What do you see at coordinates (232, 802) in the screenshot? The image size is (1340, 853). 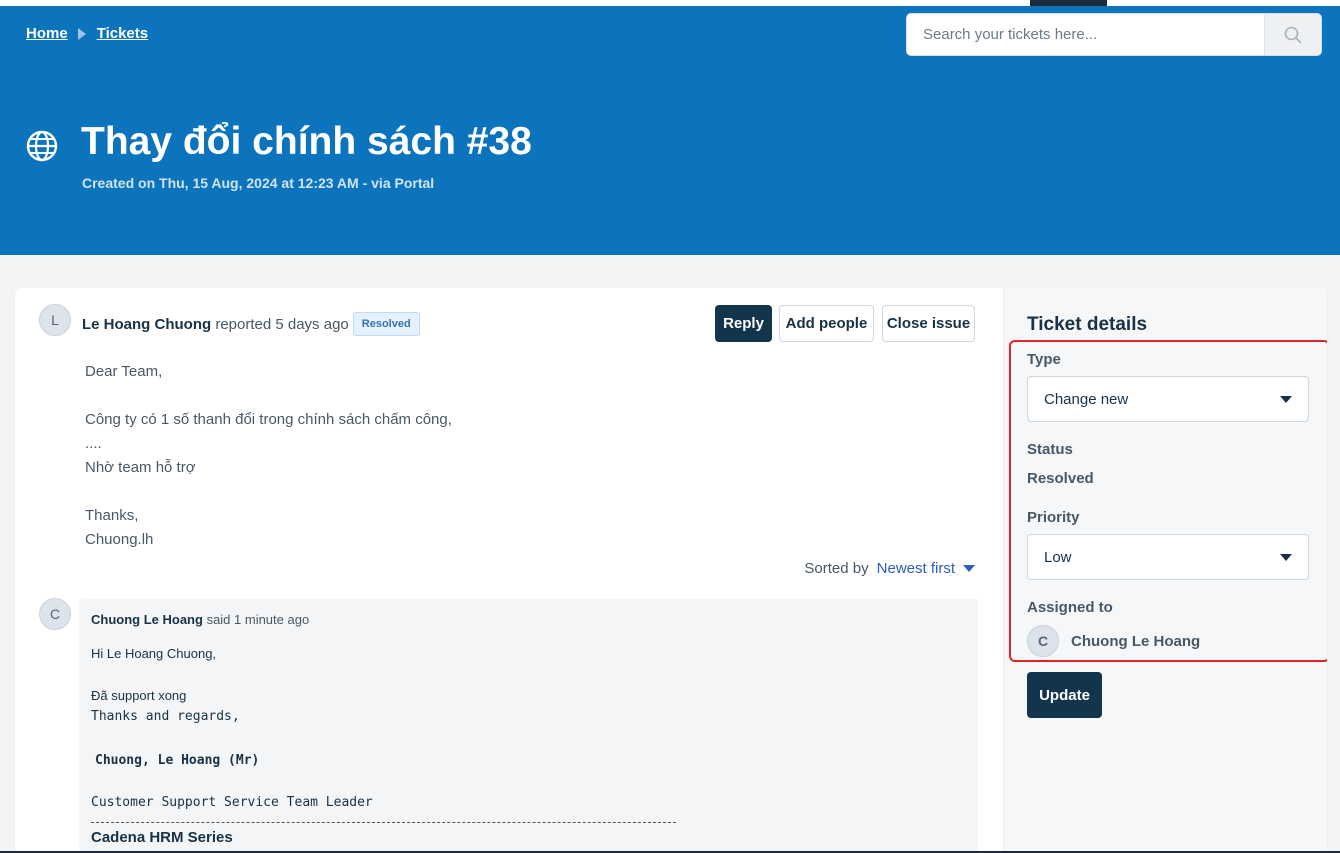 I see `signature-role: Customer Support Service Team Leader` at bounding box center [232, 802].